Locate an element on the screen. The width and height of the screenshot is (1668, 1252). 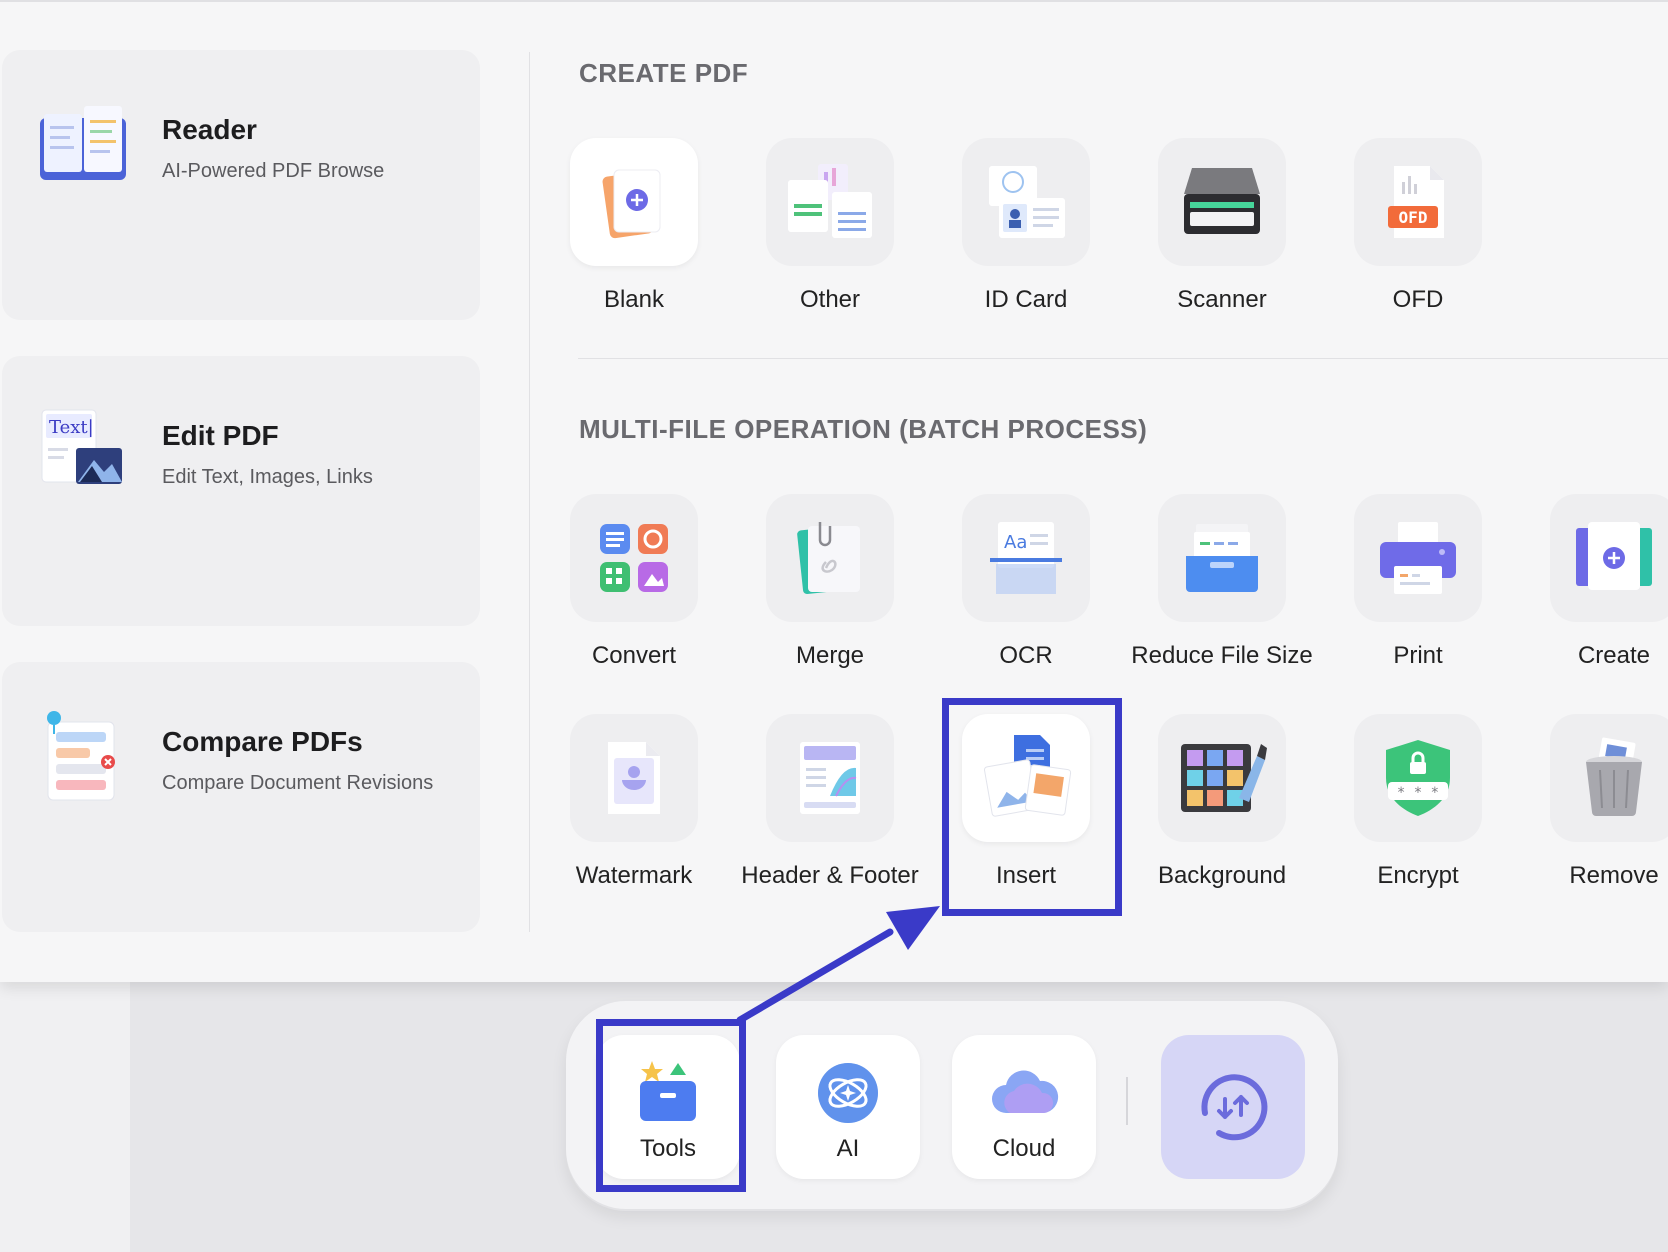
tool-print: Print is located at coordinates (1418, 594).